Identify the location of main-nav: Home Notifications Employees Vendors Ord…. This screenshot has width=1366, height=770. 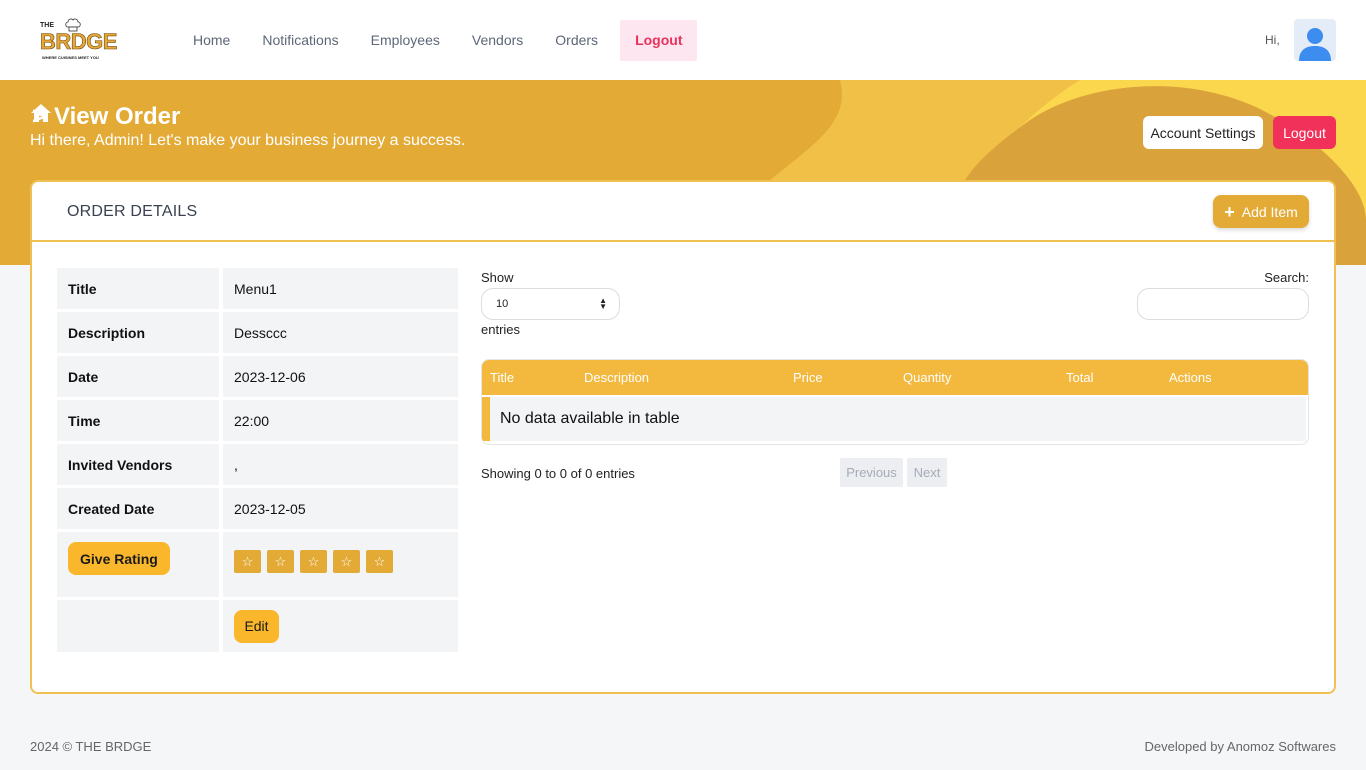
(437, 40).